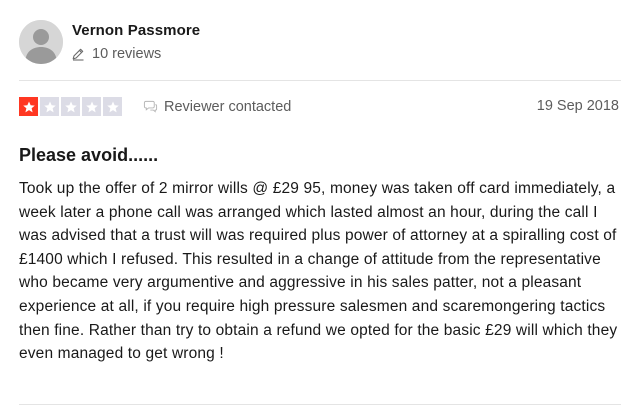  What do you see at coordinates (320, 80) in the screenshot?
I see `header-divider` at bounding box center [320, 80].